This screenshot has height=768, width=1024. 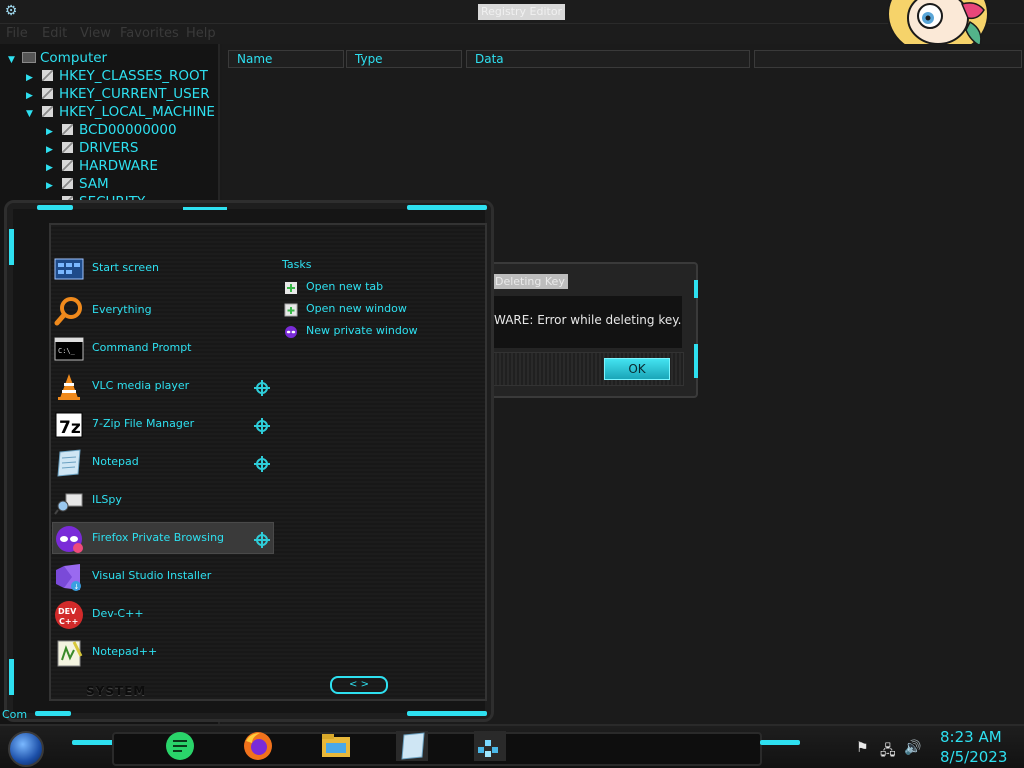 I want to click on error-message: WARE: Error while deleting key., so click(x=588, y=320).